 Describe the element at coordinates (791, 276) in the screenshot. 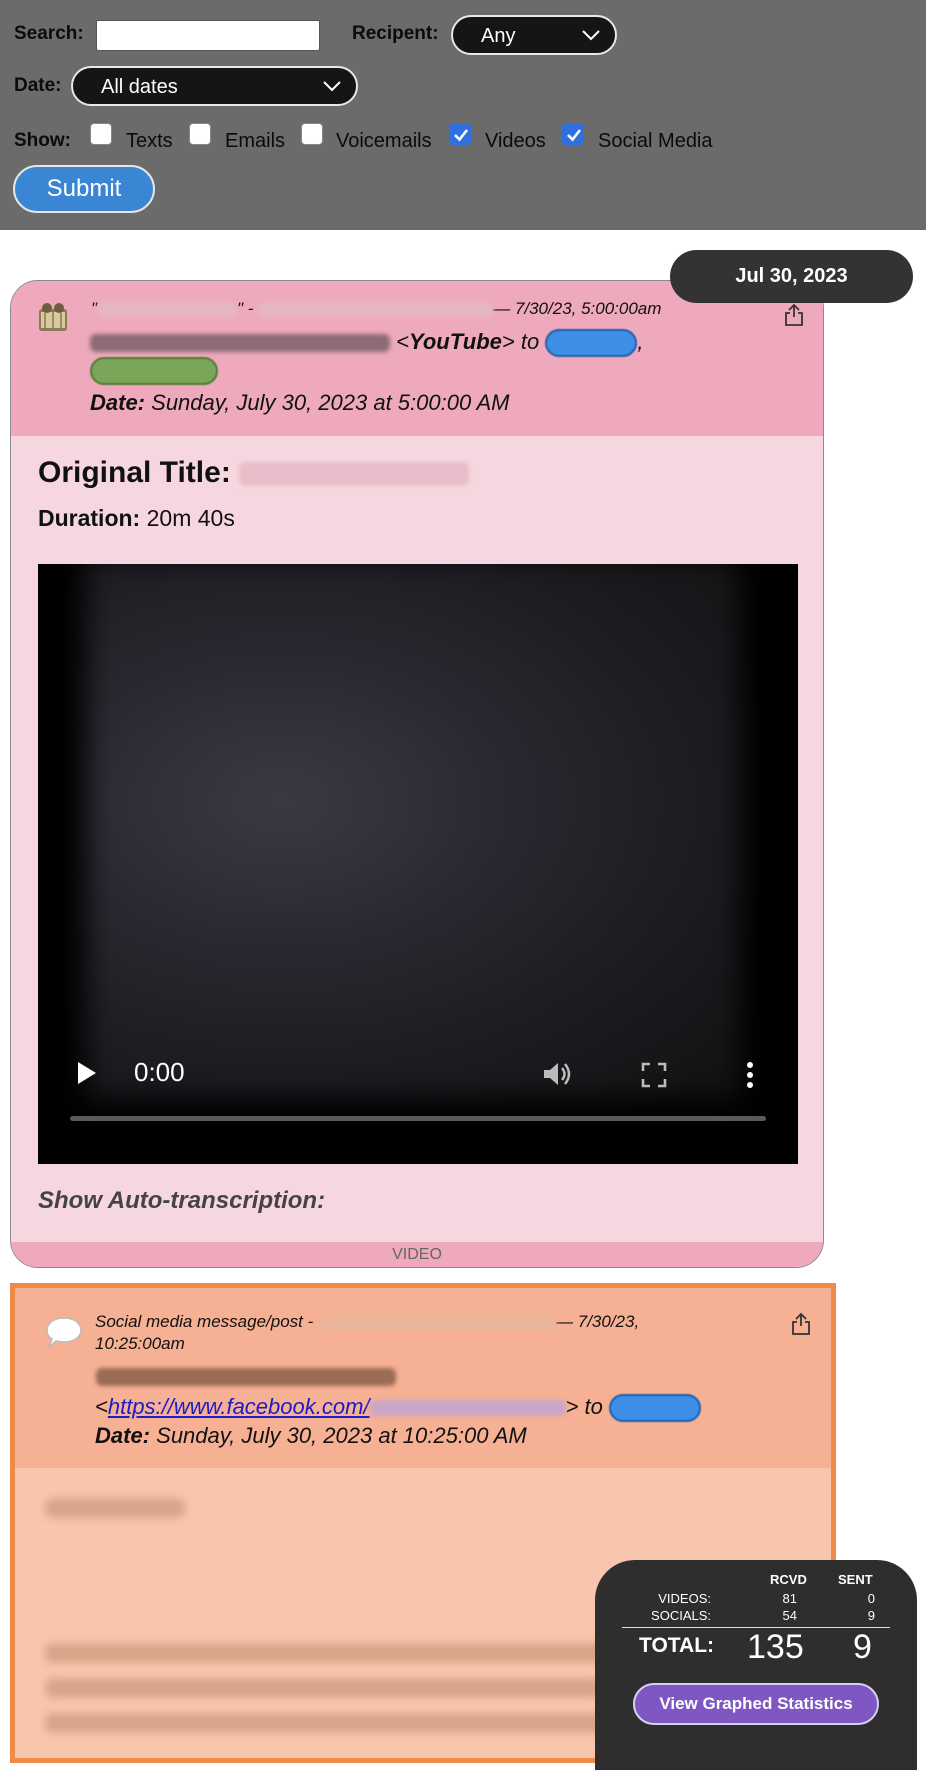

I see `date-pill: Jul 30, 2023` at that location.